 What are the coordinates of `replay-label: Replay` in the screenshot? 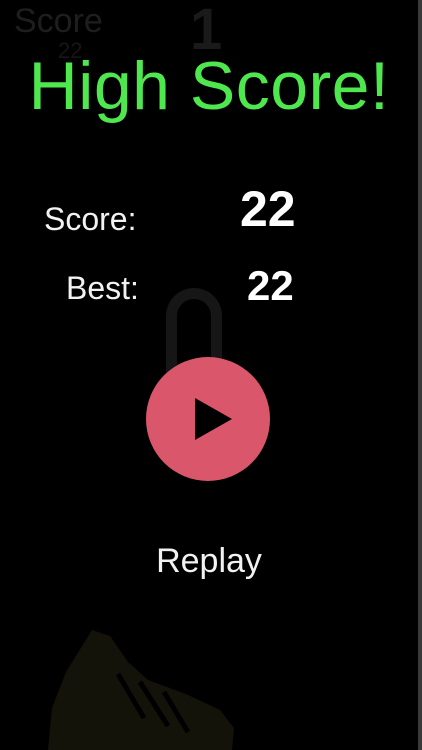 It's located at (209, 561).